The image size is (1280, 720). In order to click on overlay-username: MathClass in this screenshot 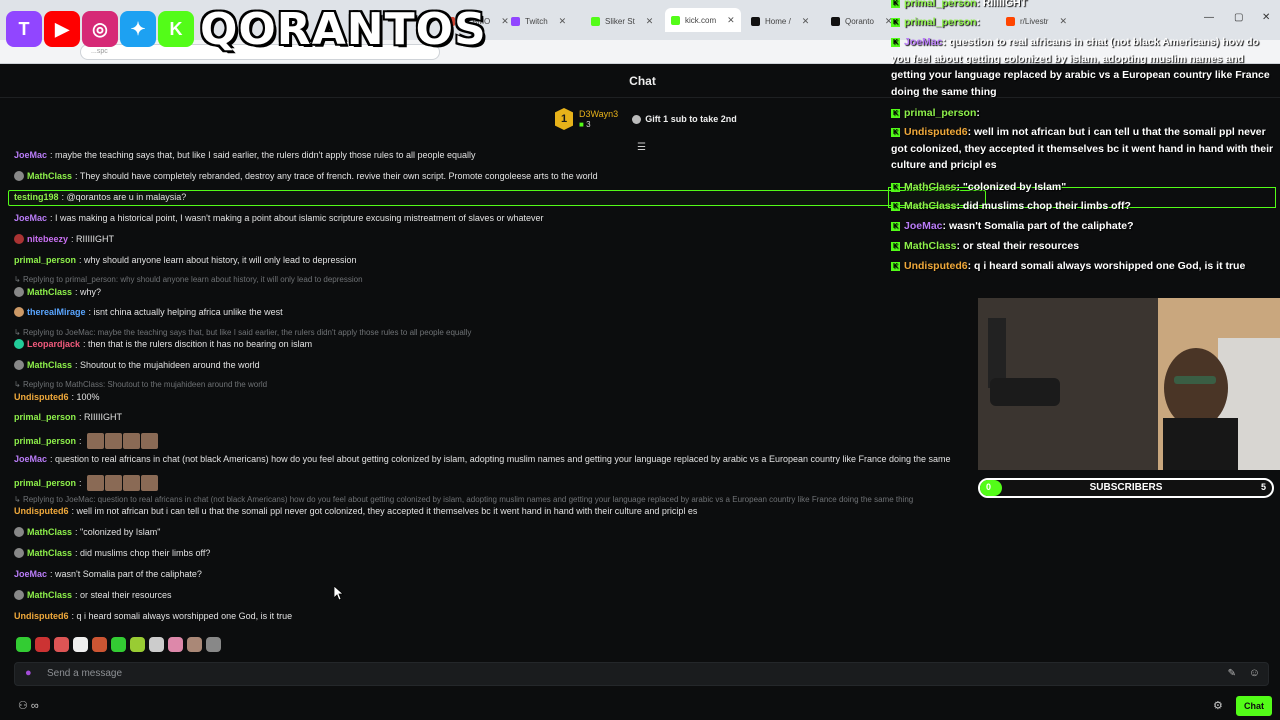, I will do `click(930, 246)`.